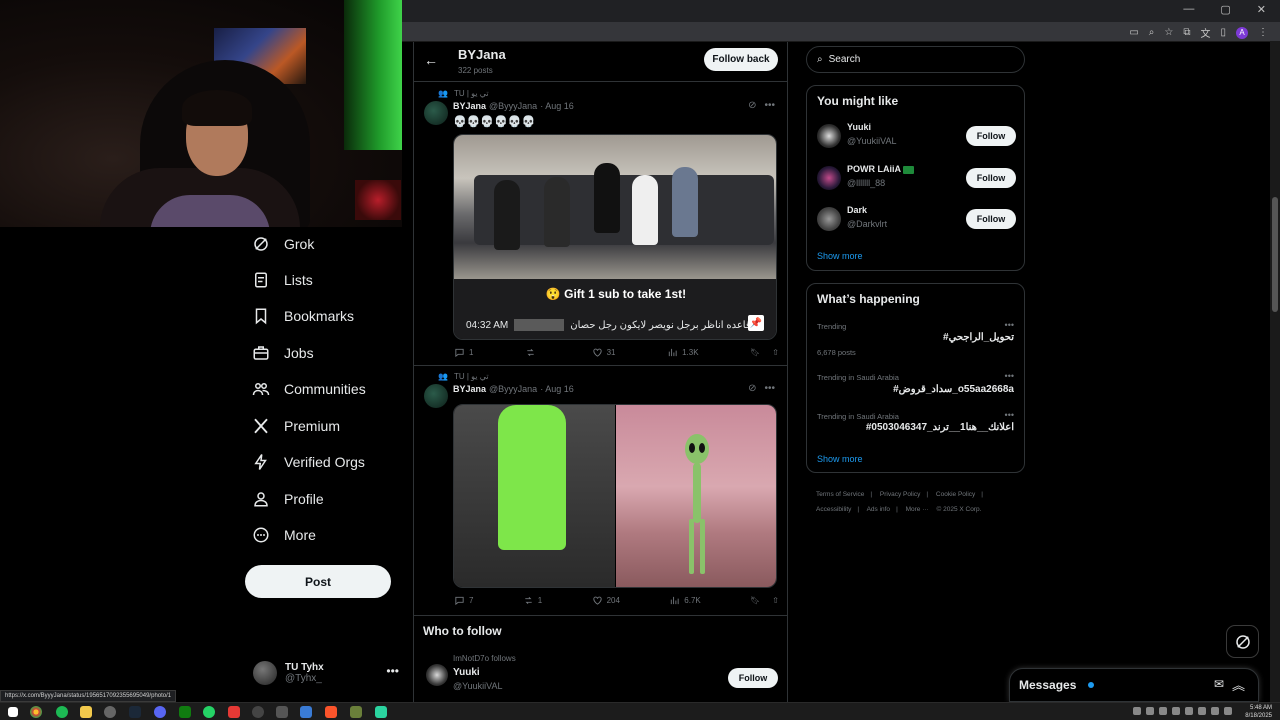 This screenshot has height=720, width=1280. I want to click on maximize-icon: ▢, so click(1225, 9).